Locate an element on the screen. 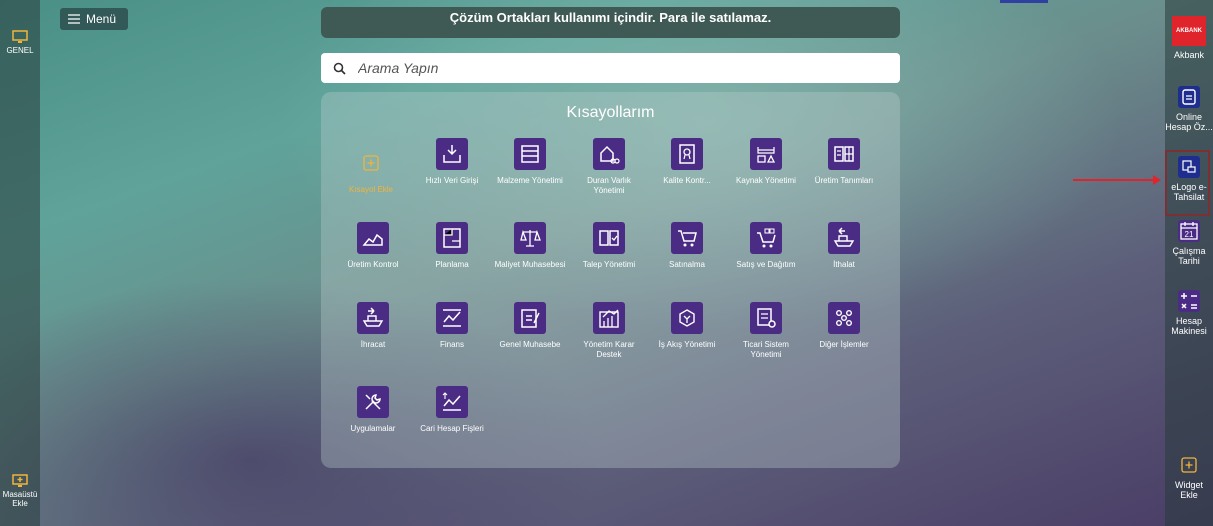 The height and width of the screenshot is (526, 1213). widget-add-button: Widget Ekle is located at coordinates (1189, 477).